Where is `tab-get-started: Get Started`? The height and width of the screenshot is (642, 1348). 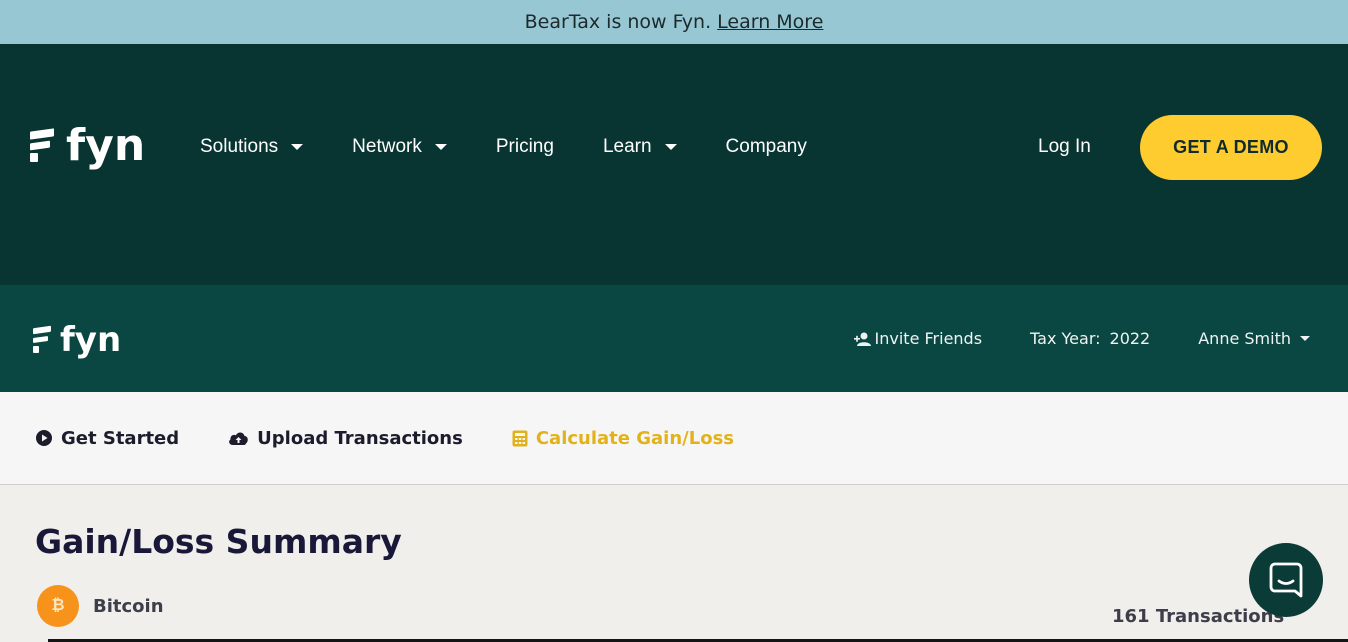
tab-get-started: Get Started is located at coordinates (107, 438).